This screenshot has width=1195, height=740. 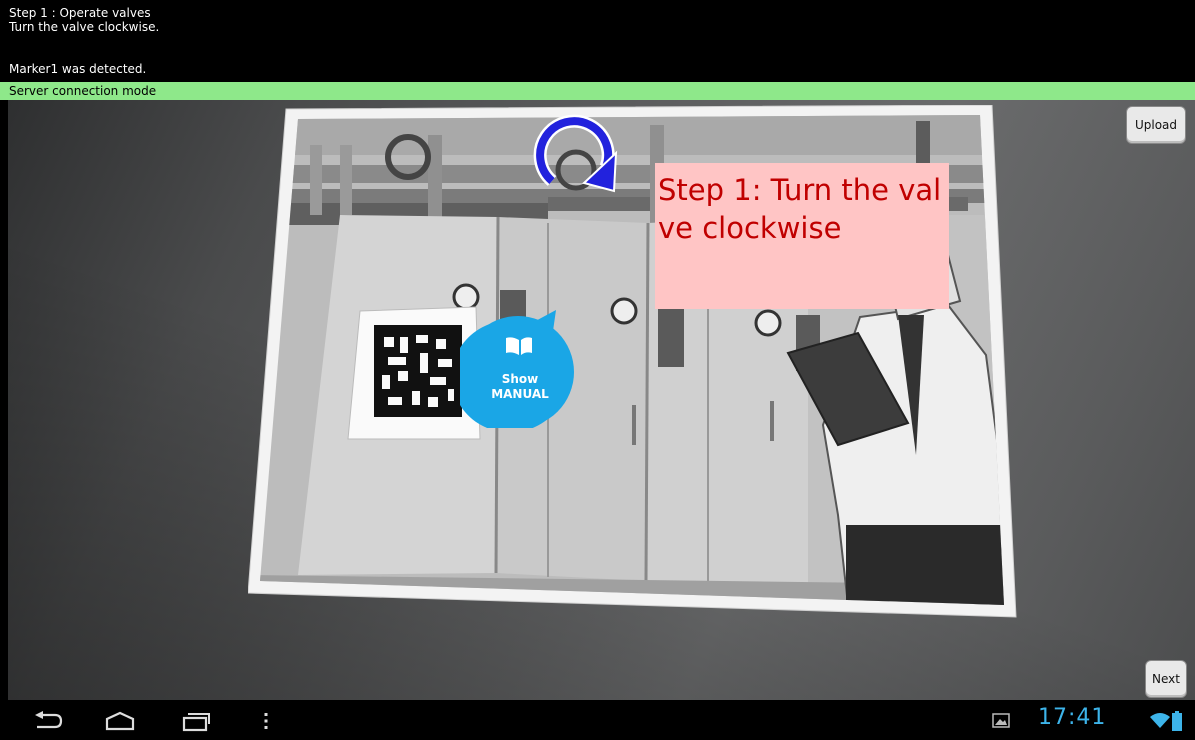 I want to click on recent-apps-icon, so click(x=196, y=722).